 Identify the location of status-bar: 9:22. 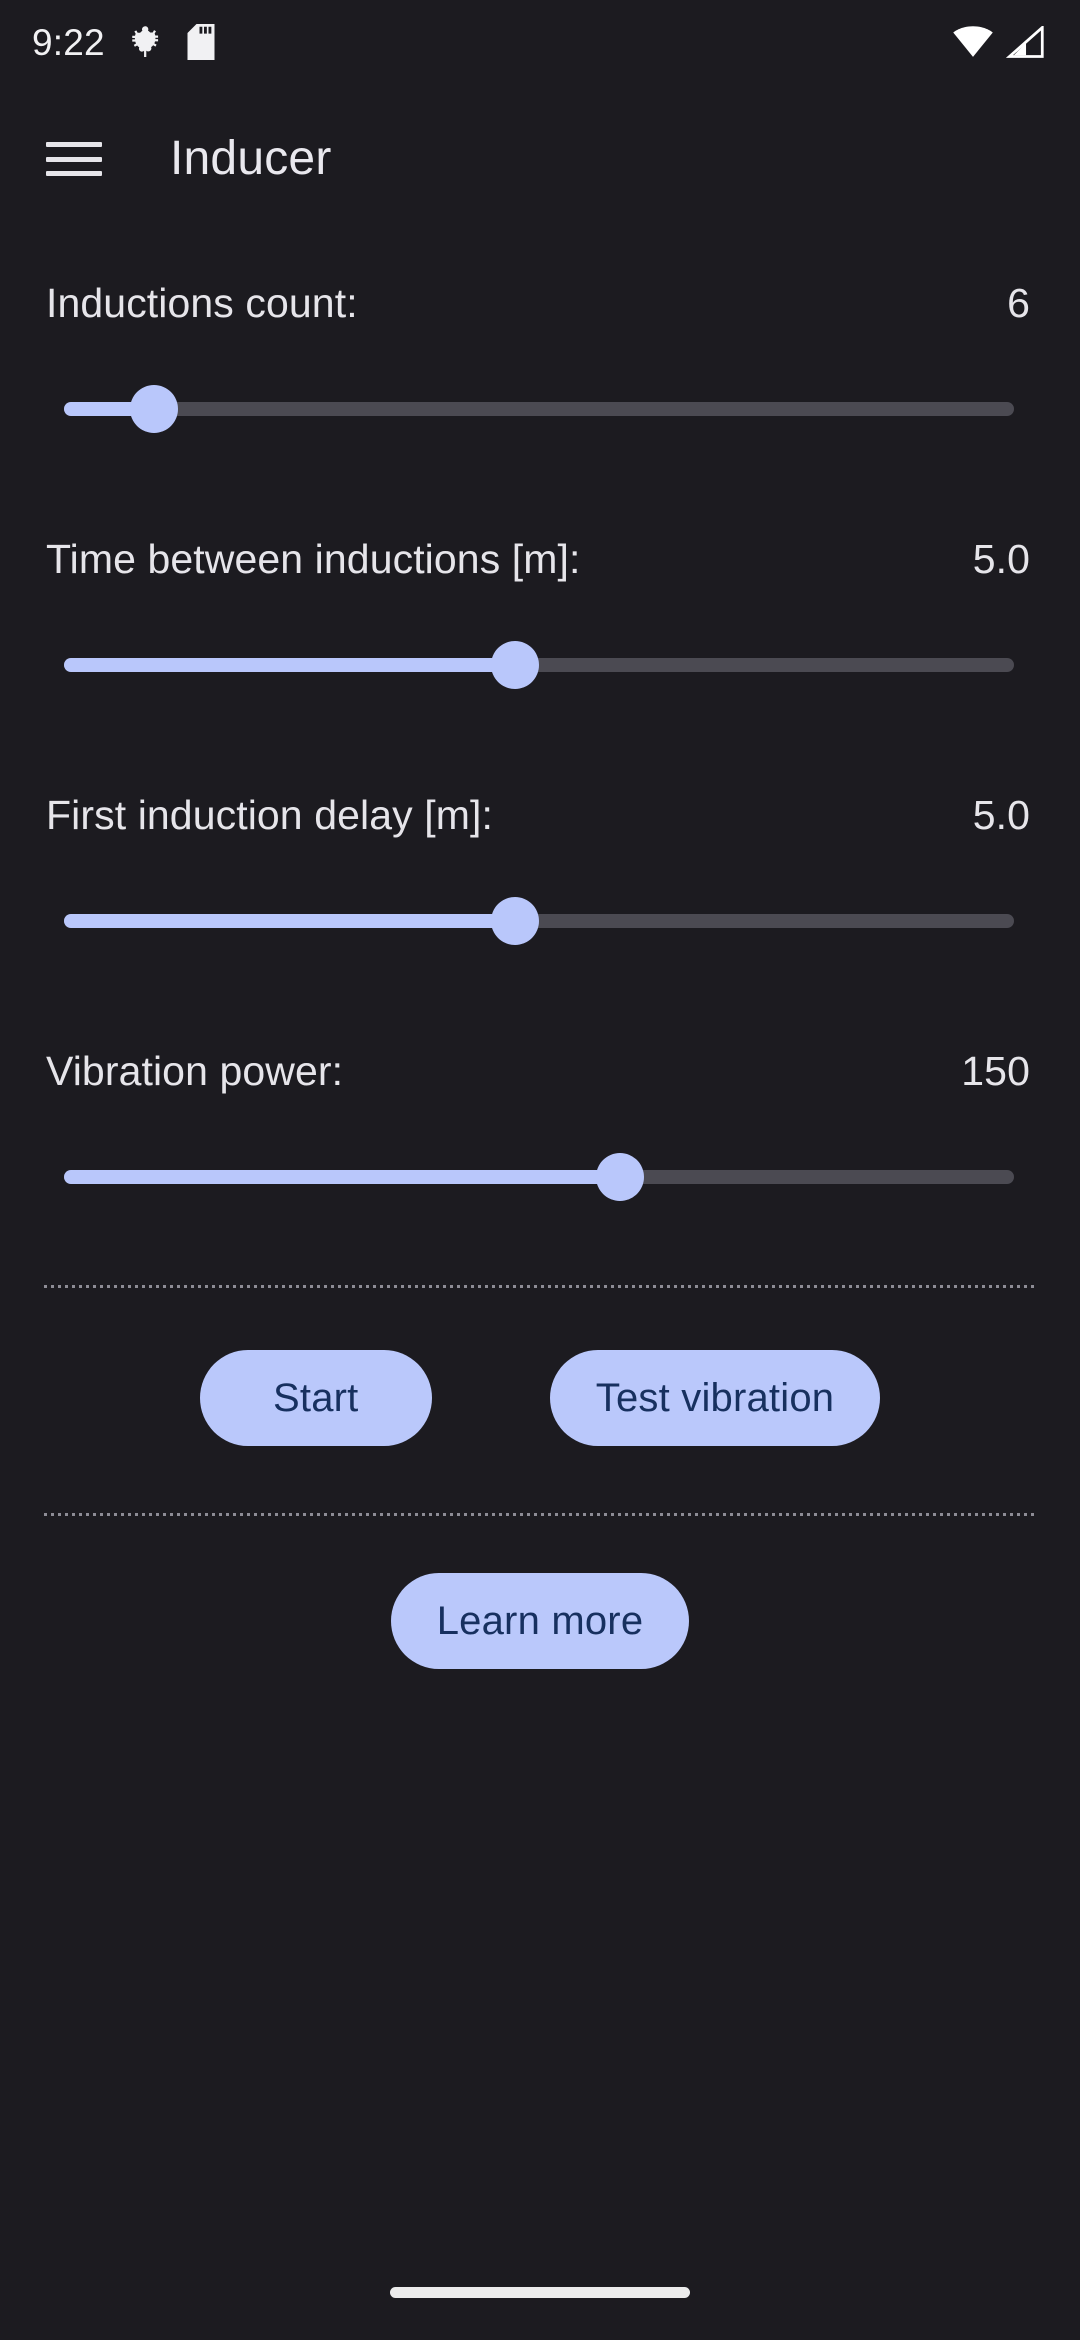
(540, 42).